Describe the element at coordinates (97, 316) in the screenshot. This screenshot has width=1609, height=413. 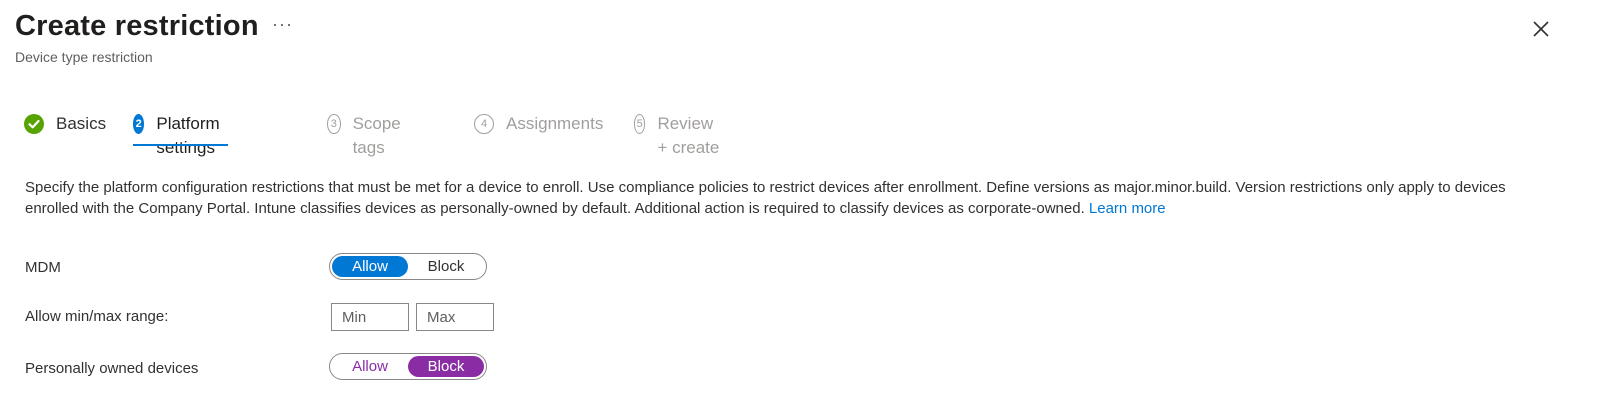
I see `range-label: Allow min/max range:` at that location.